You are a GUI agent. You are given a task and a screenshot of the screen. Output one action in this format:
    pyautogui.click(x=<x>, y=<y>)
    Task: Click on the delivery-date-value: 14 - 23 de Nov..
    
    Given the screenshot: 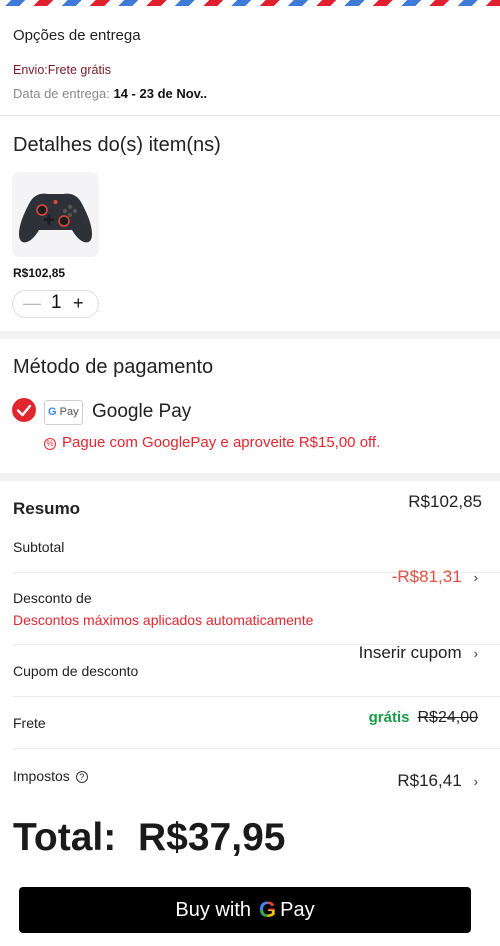 What is the action you would take?
    pyautogui.click(x=160, y=93)
    